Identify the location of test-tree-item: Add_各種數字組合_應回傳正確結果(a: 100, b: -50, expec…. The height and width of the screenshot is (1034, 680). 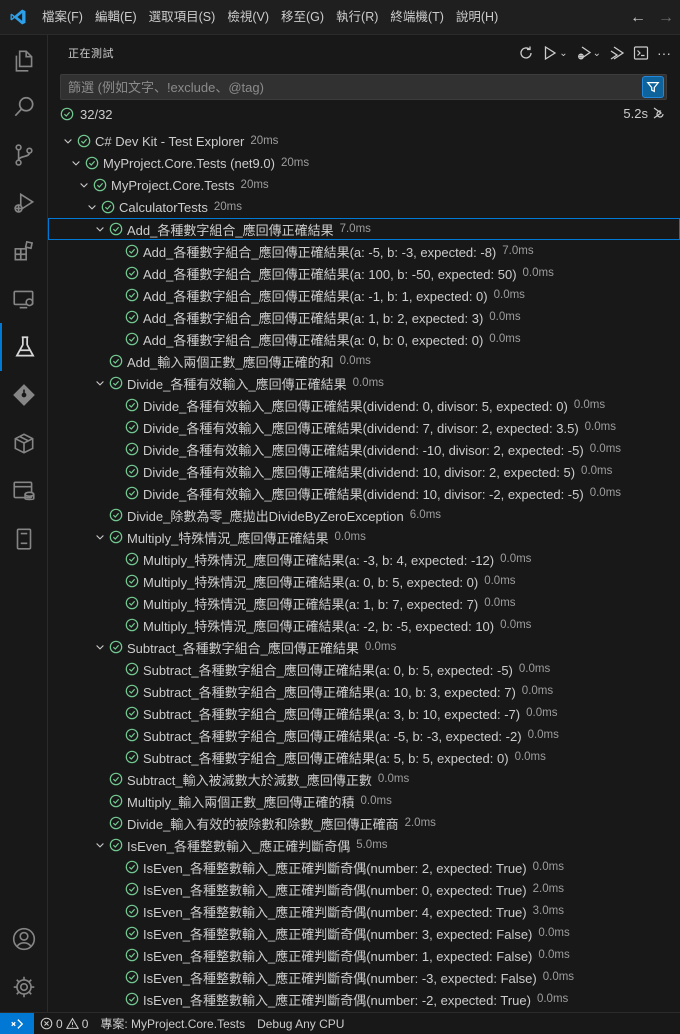
(364, 273).